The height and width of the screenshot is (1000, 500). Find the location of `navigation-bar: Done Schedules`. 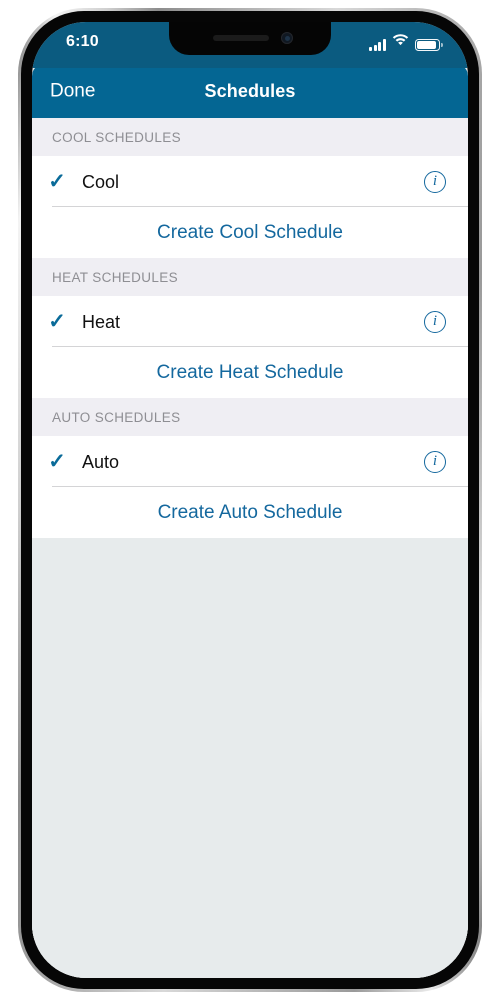

navigation-bar: Done Schedules is located at coordinates (250, 91).